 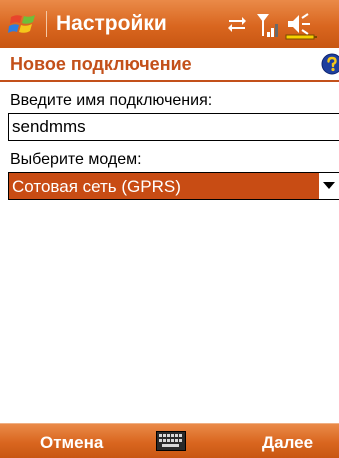 I want to click on keyboard-icon, so click(x=171, y=441).